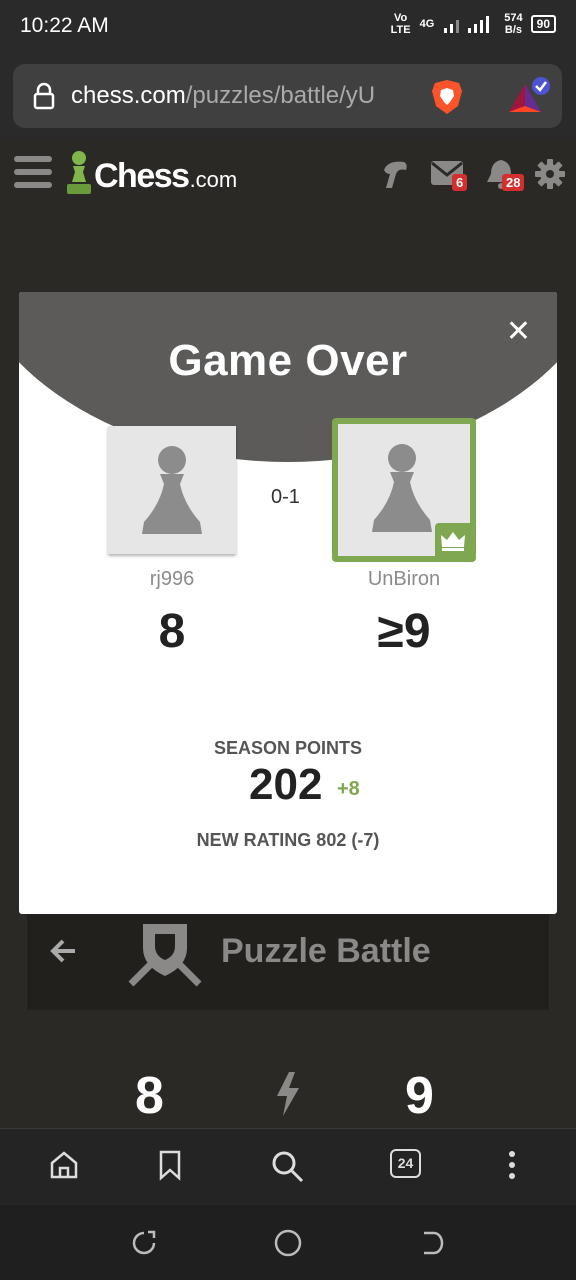 The height and width of the screenshot is (1280, 576). I want to click on recents-icon, so click(144, 1243).